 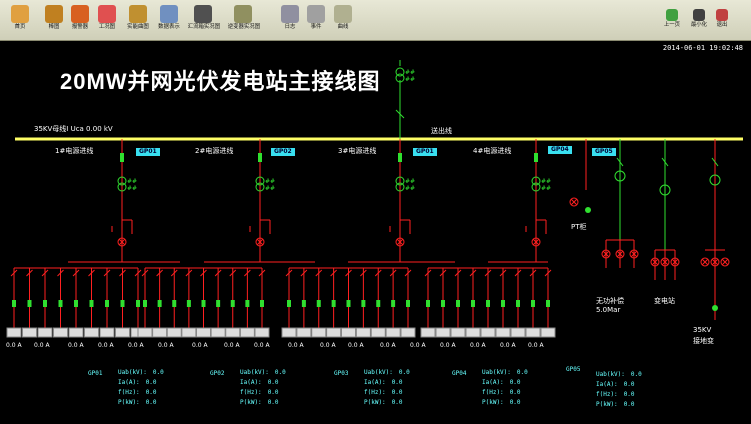 What do you see at coordinates (341, 373) in the screenshot?
I see `panel-title: GP03` at bounding box center [341, 373].